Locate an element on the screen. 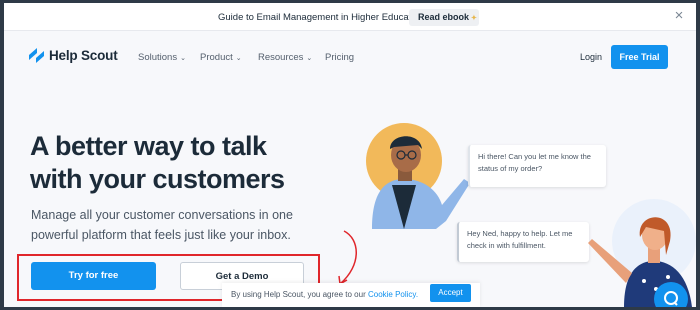 The height and width of the screenshot is (310, 700). nav-item-product: Product ⌄ is located at coordinates (221, 57).